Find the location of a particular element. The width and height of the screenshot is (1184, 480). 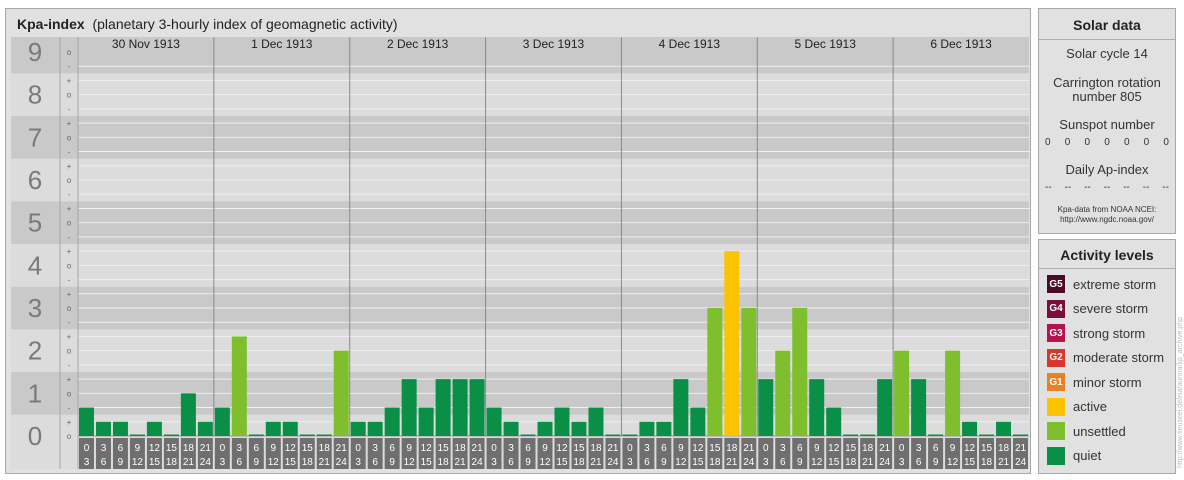

legend-item: G3 strong storm is located at coordinates (1096, 333).